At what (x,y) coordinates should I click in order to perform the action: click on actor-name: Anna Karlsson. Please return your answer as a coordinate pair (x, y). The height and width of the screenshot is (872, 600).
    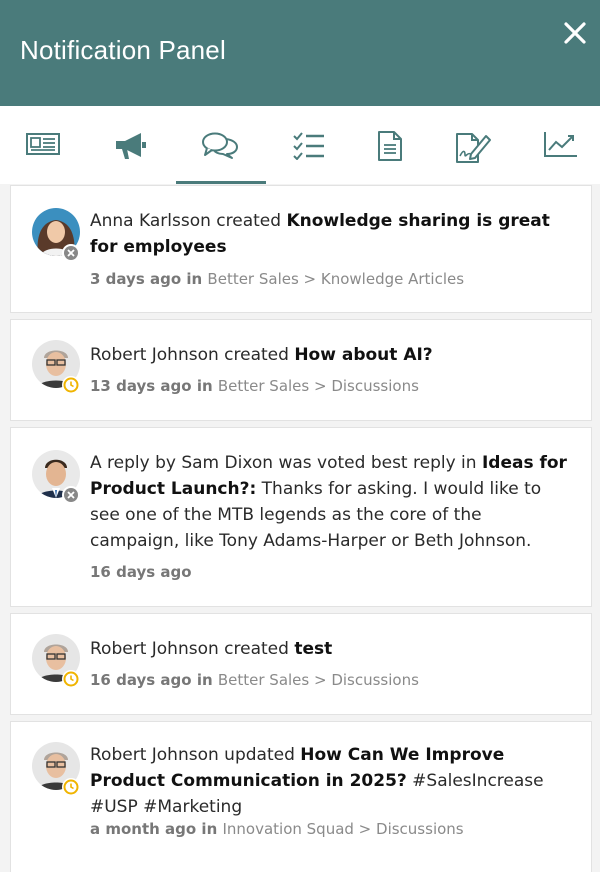
    Looking at the image, I should click on (150, 221).